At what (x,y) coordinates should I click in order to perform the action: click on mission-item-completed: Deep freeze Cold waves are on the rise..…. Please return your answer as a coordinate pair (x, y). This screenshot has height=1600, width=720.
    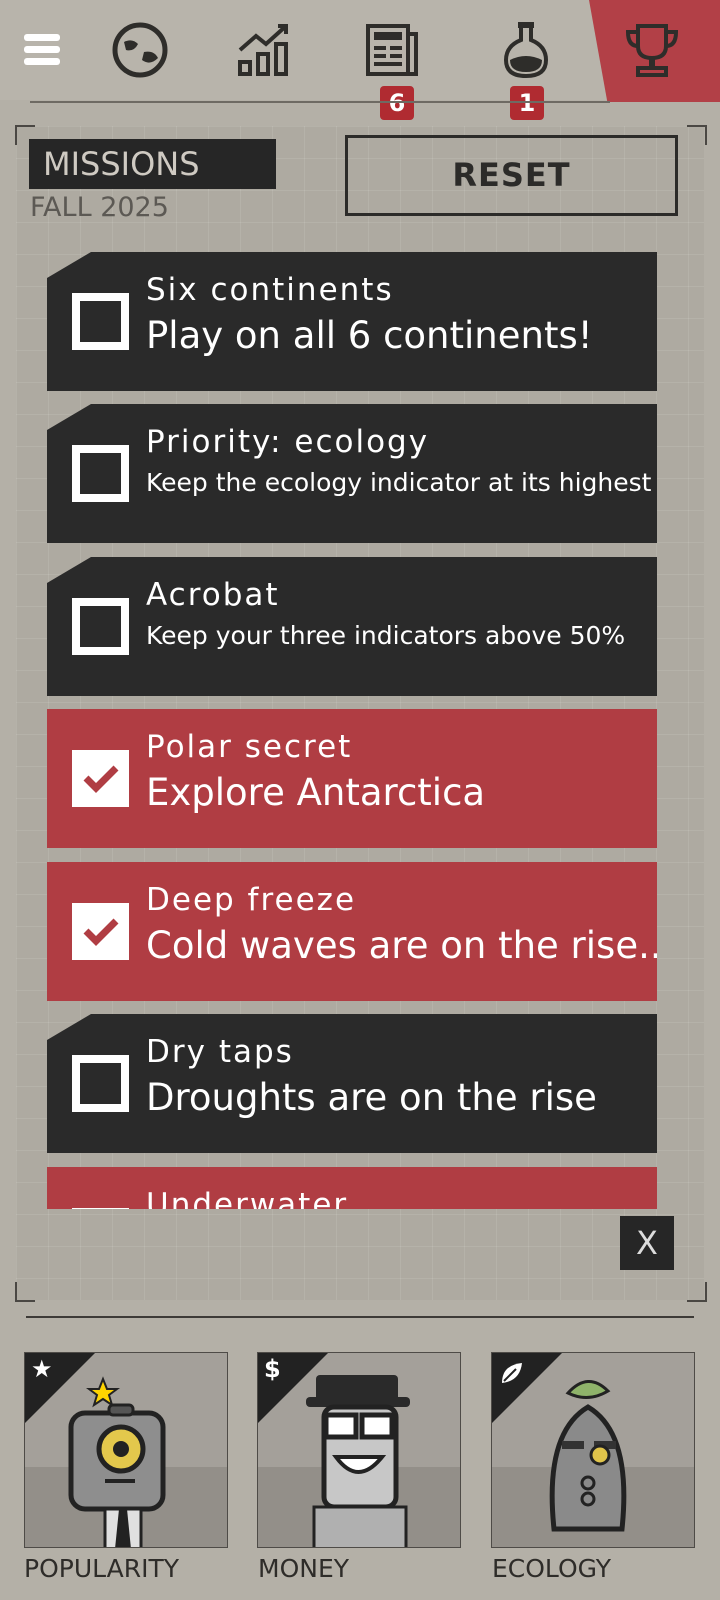
    Looking at the image, I should click on (352, 931).